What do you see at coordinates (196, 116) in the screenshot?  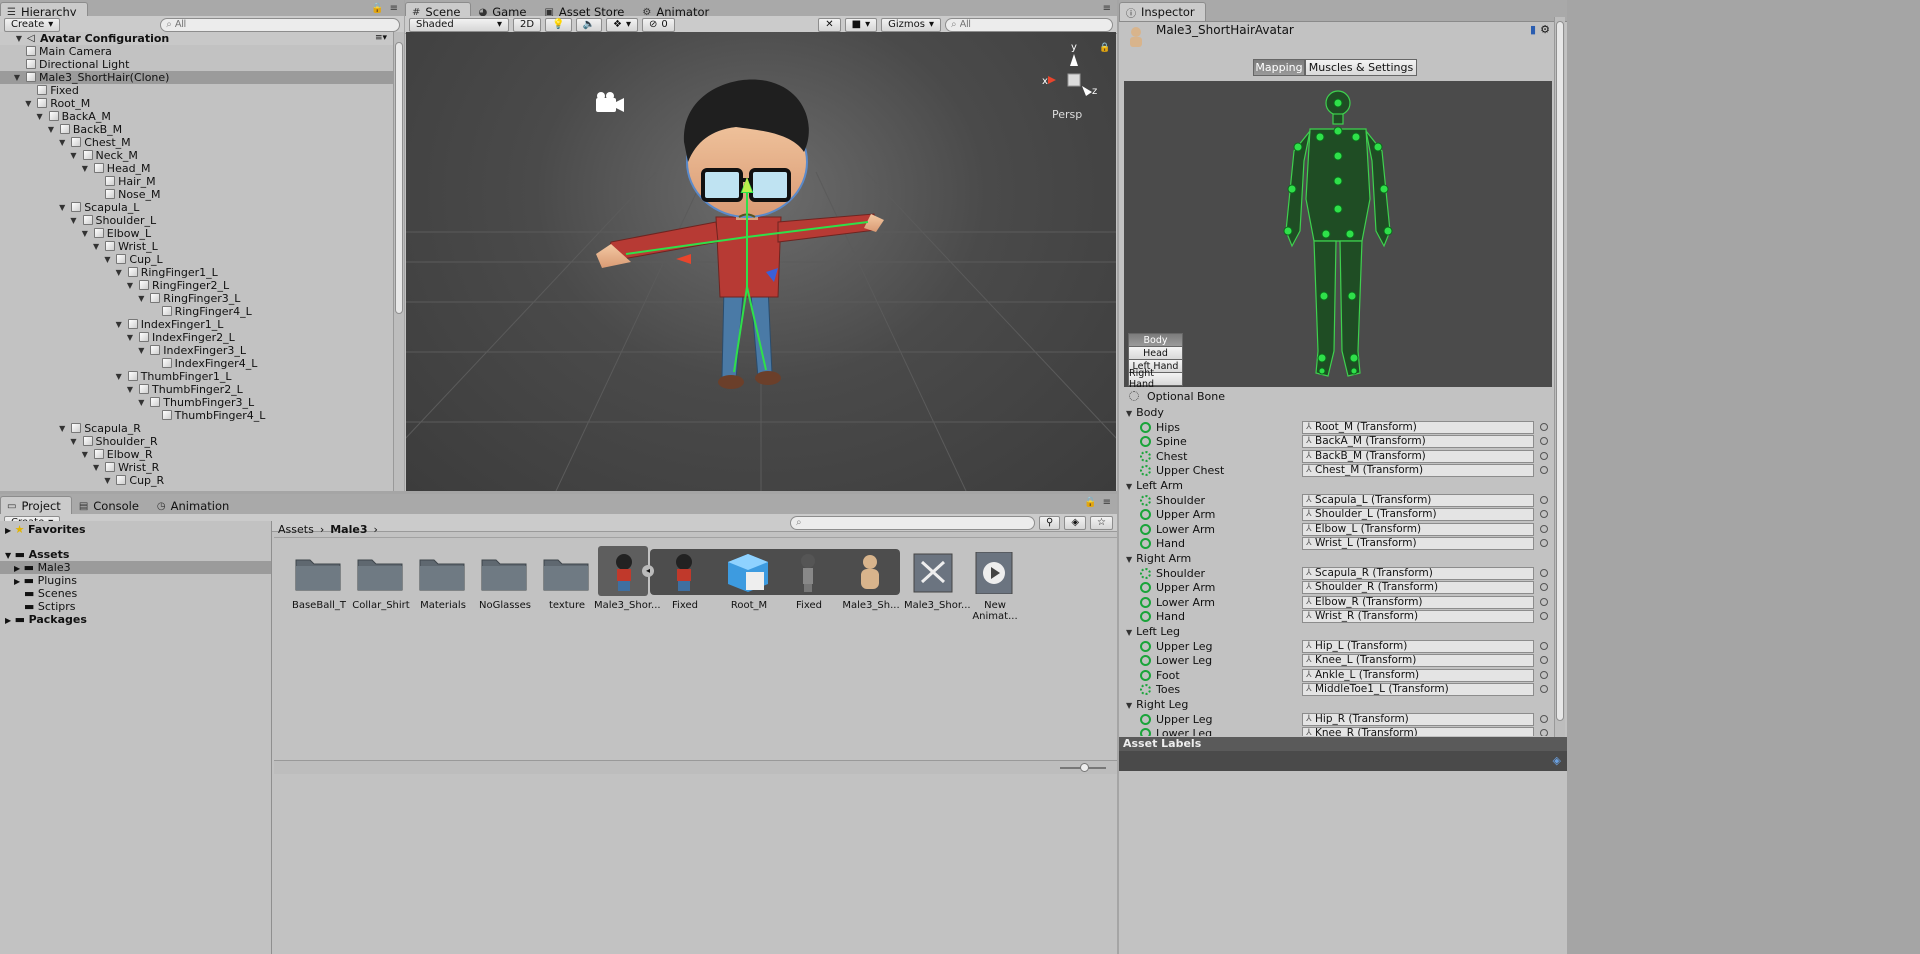 I see `hierarchy-item: ▼ BackA_M` at bounding box center [196, 116].